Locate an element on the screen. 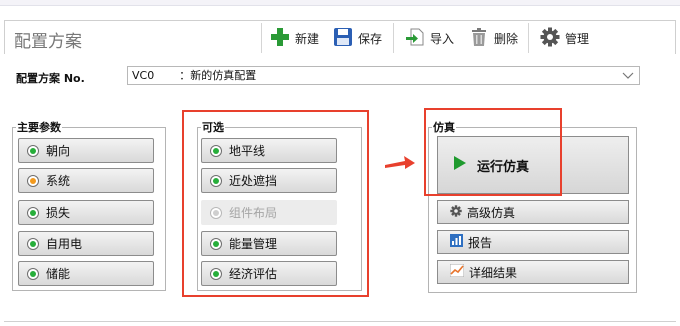 The height and width of the screenshot is (326, 680). save-button: 保存 is located at coordinates (357, 38).